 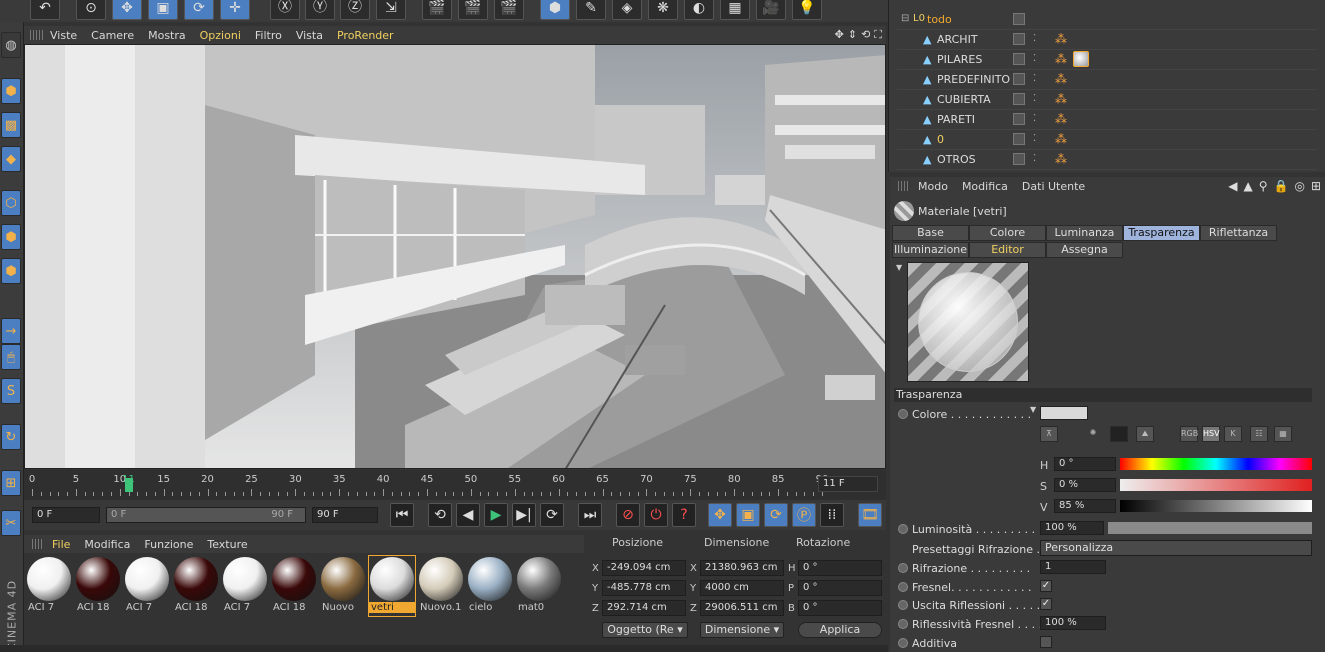 I want to click on mixer-icon: ☷, so click(x=1259, y=434).